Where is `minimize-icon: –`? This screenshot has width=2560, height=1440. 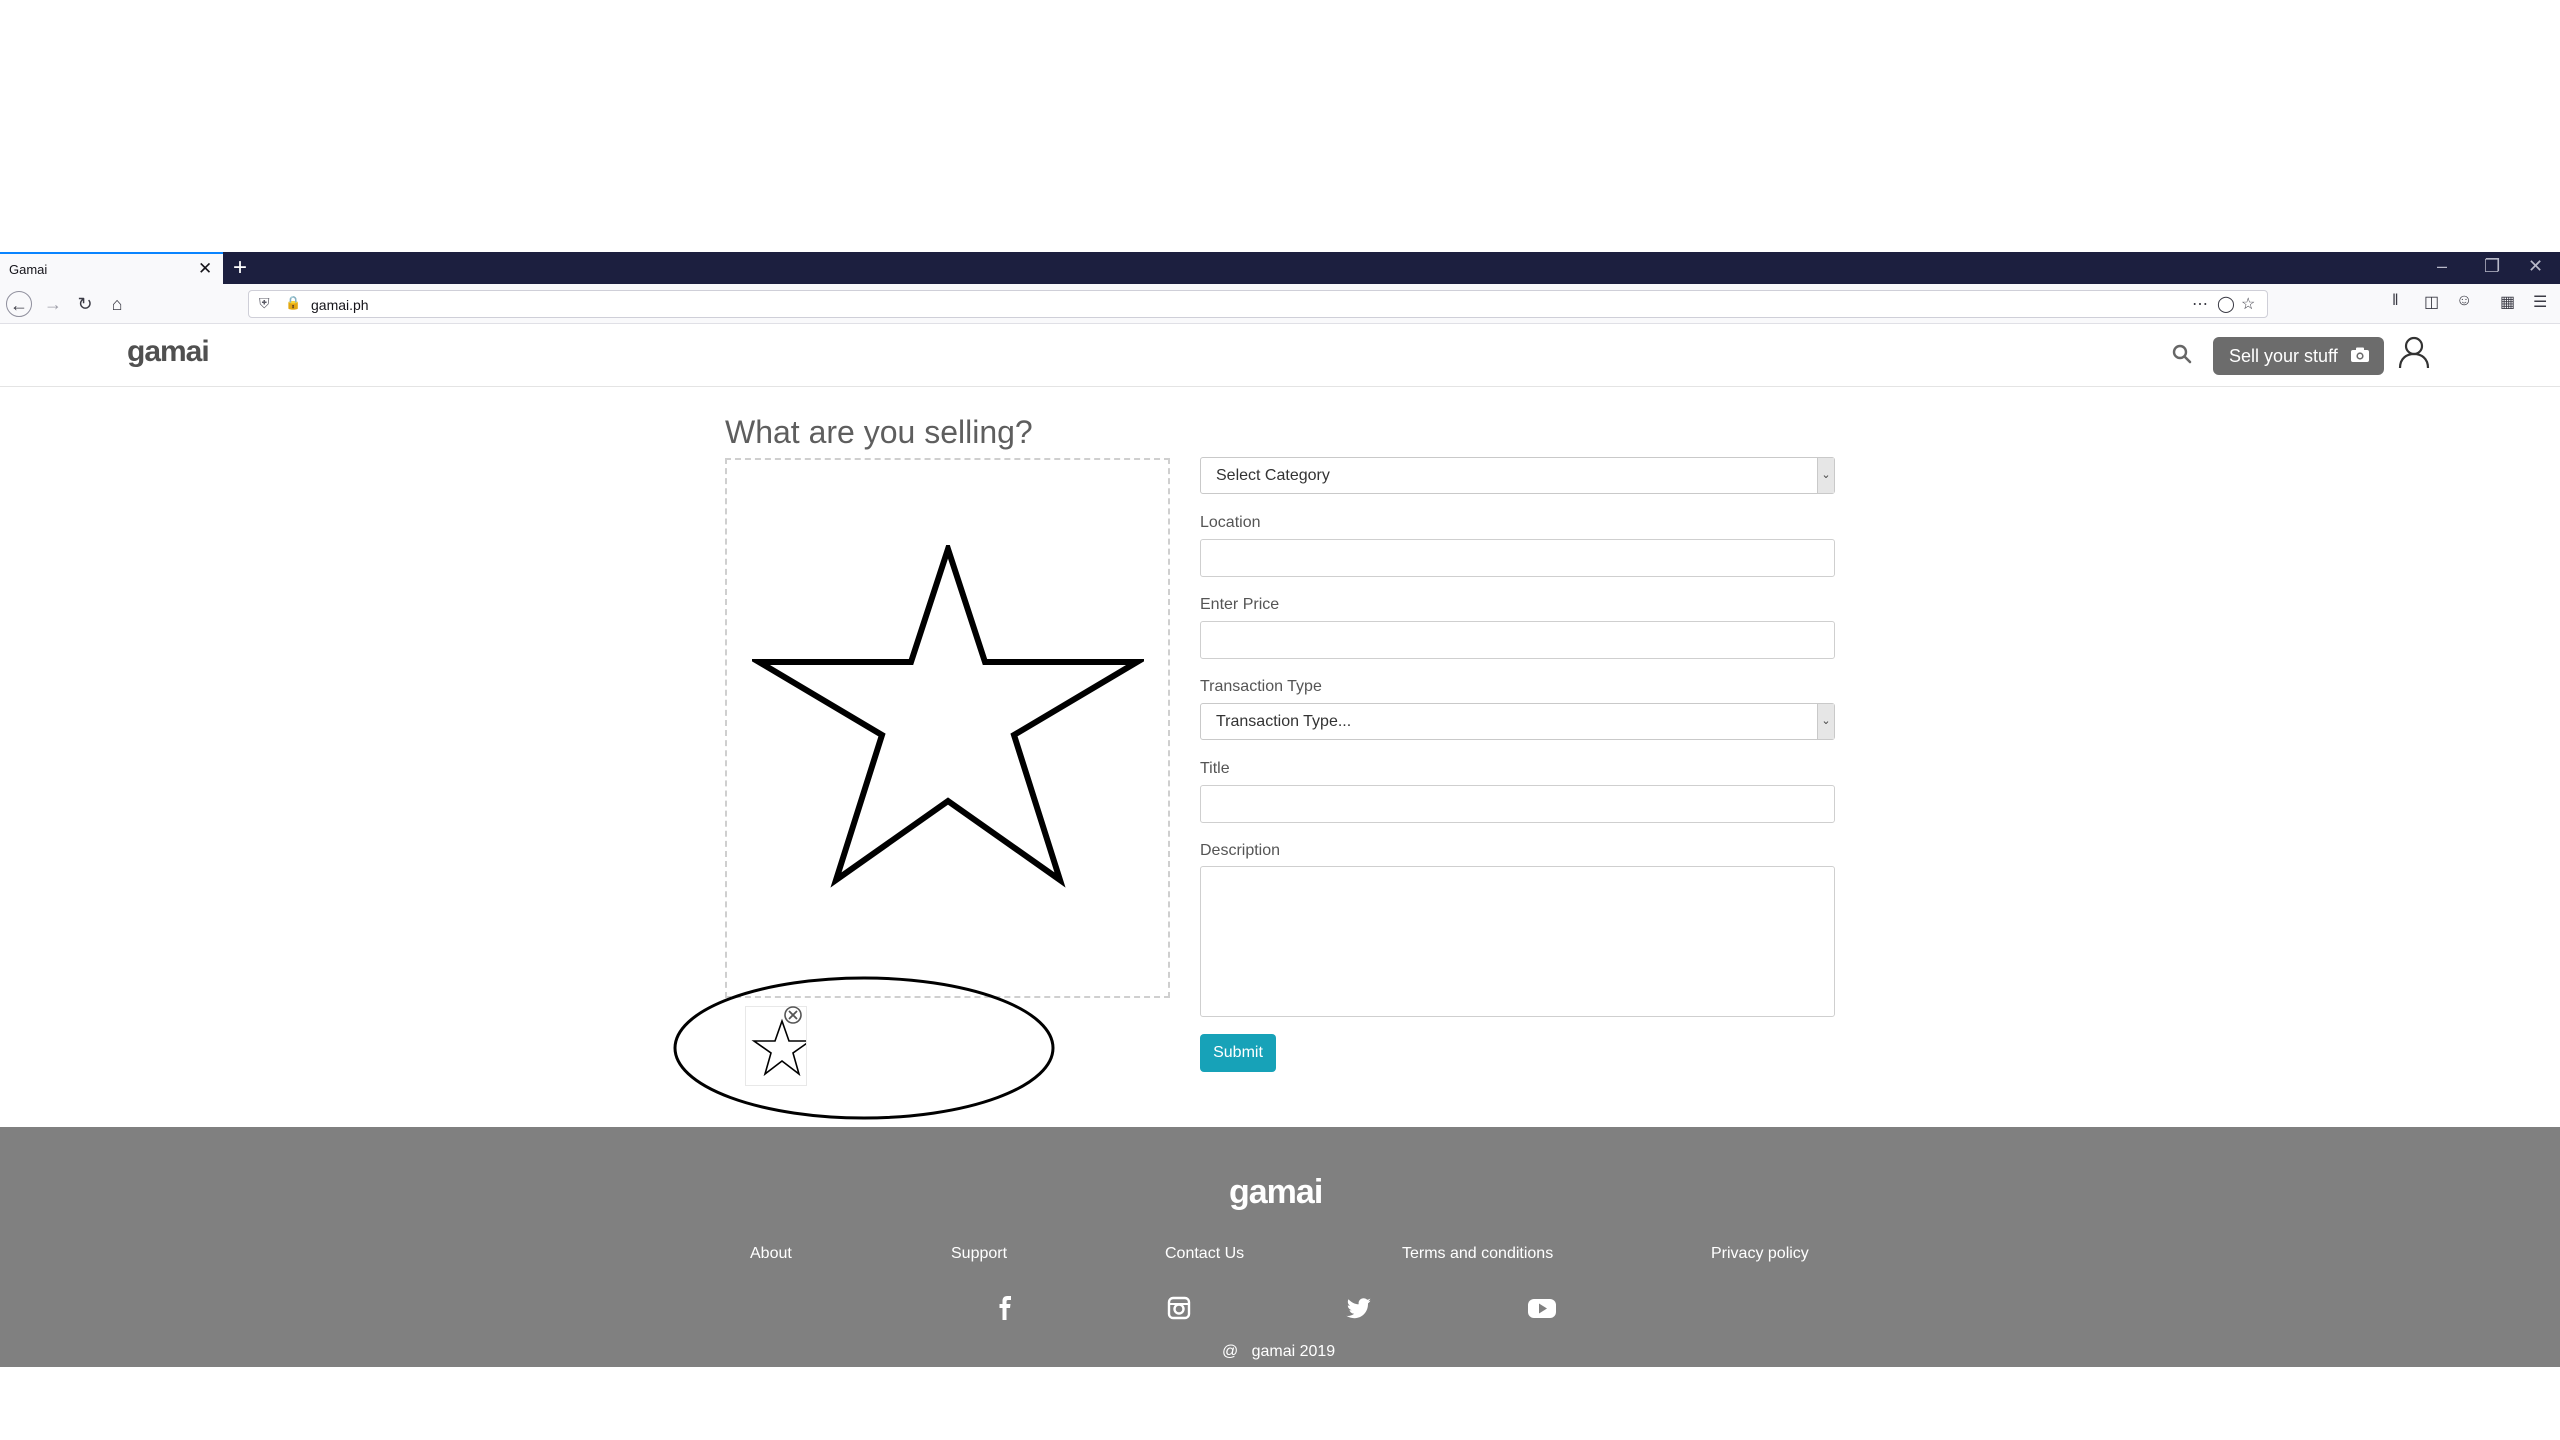
minimize-icon: – is located at coordinates (2442, 266).